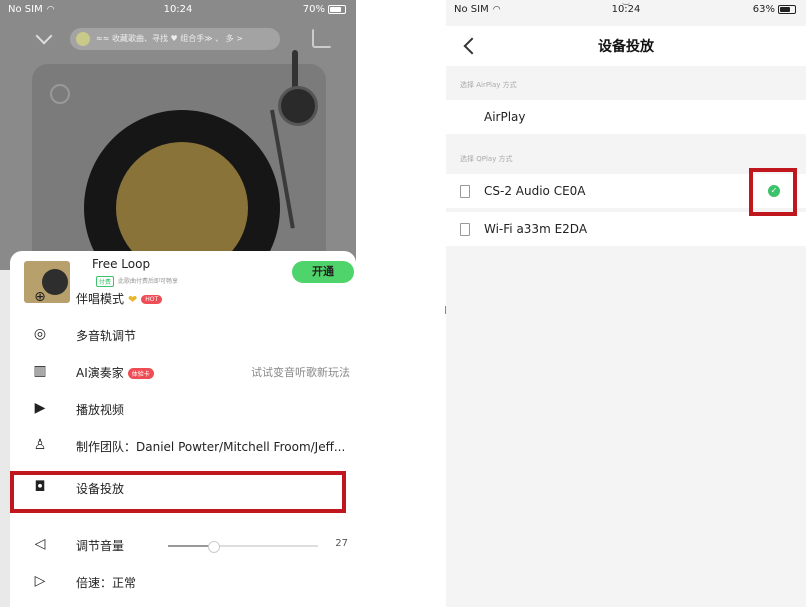 This screenshot has height=607, width=806. Describe the element at coordinates (626, 117) in the screenshot. I see `airplay-option: AirPlay` at that location.